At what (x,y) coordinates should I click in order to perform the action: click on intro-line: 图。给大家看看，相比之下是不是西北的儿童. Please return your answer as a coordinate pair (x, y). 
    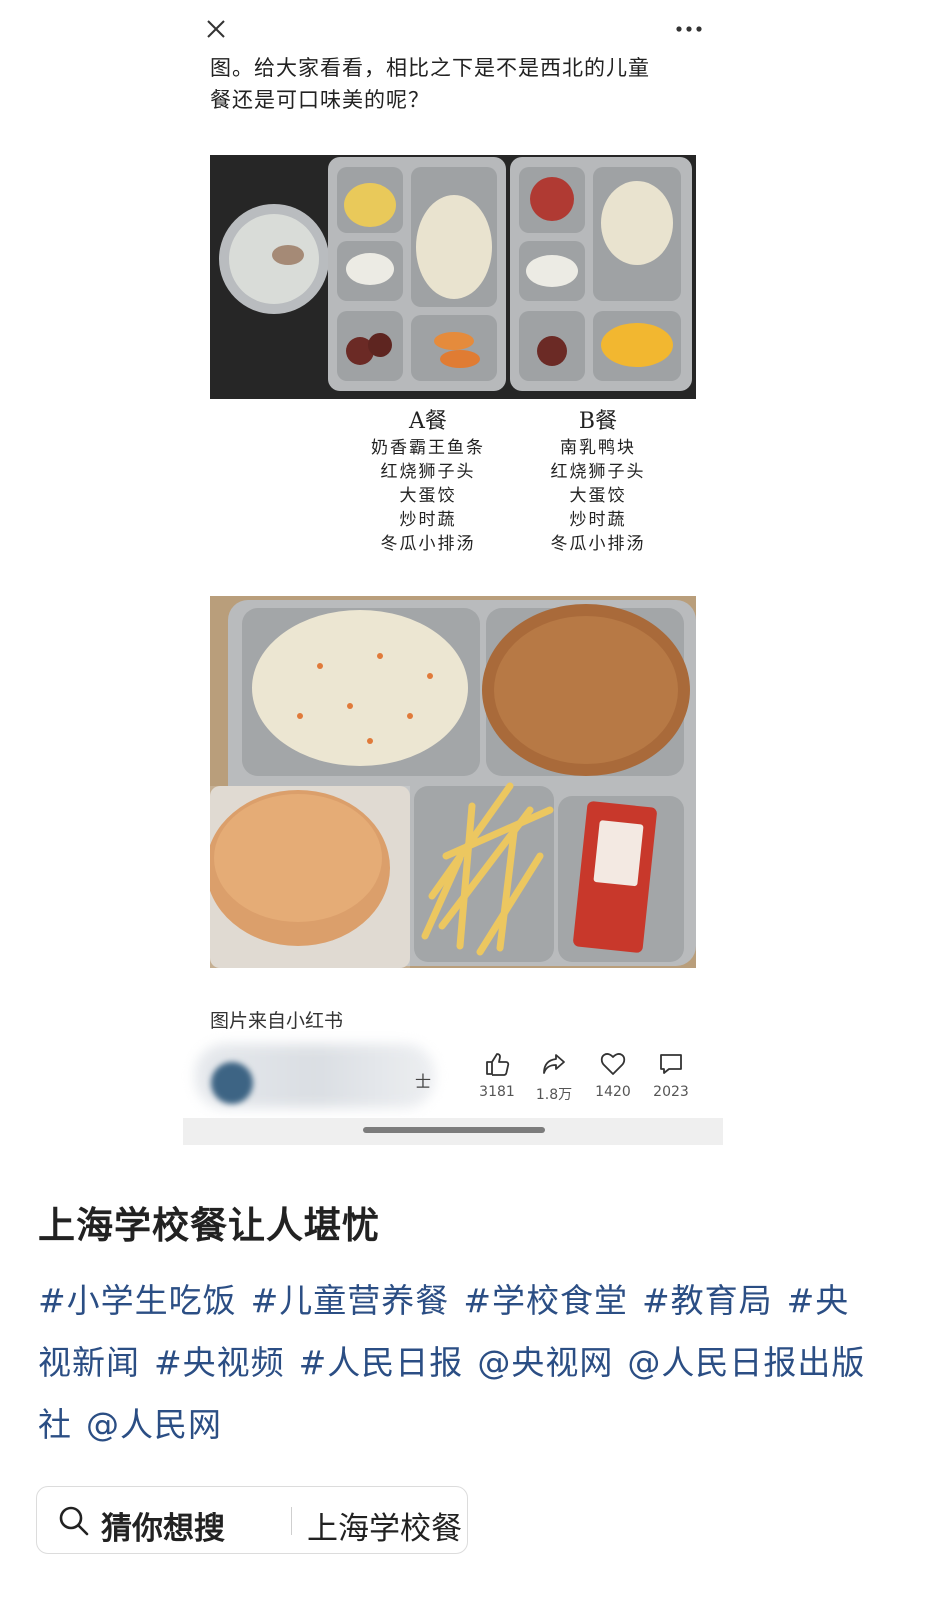
    Looking at the image, I should click on (430, 68).